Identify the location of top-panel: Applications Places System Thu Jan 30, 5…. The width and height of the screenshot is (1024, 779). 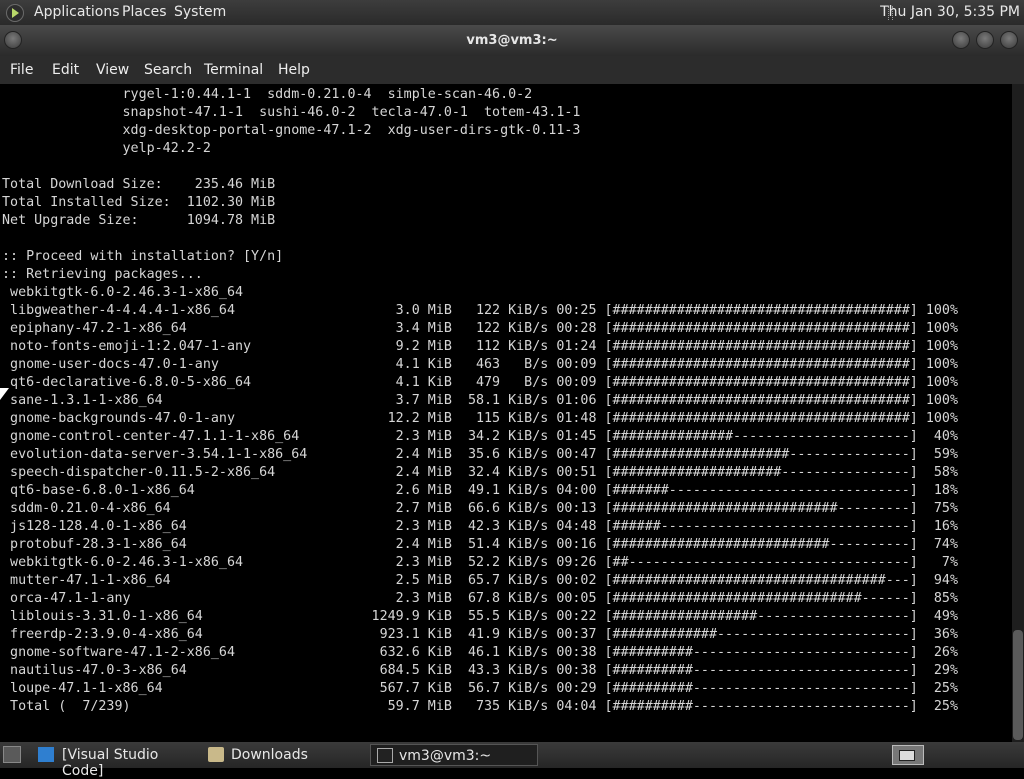
(512, 12).